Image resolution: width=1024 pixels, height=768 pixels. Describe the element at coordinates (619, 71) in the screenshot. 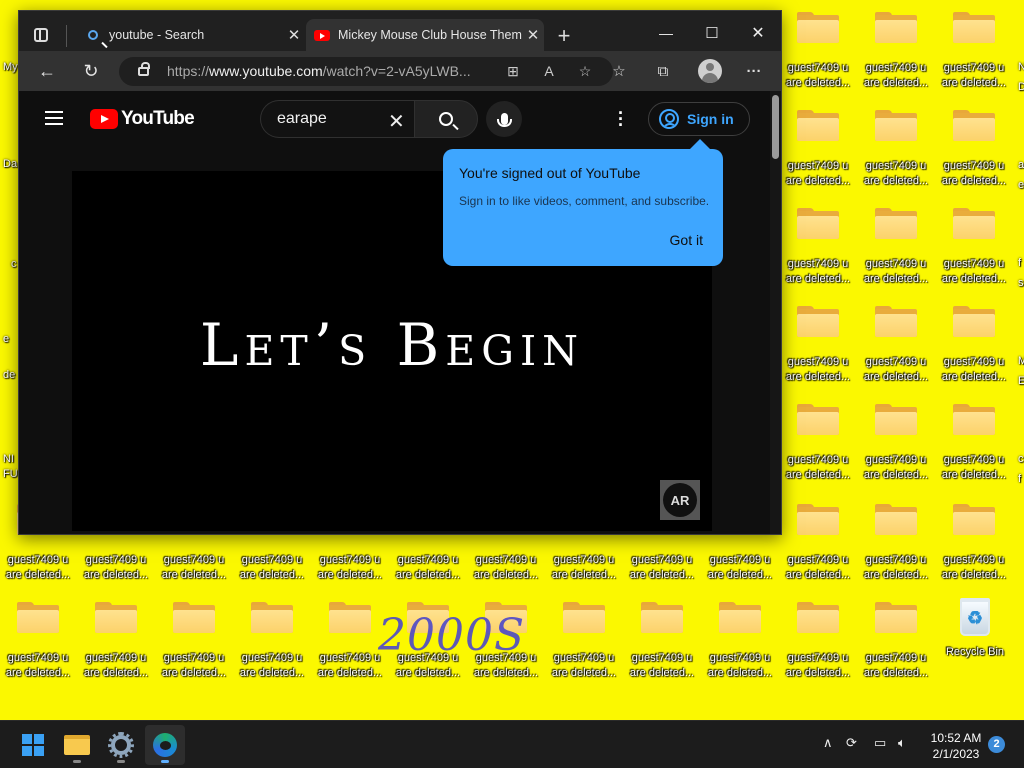

I see `favorites-icon: ☆` at that location.